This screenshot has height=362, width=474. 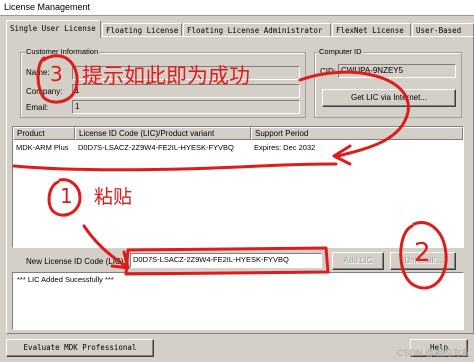 I want to click on title-bar: License Management, so click(x=237, y=8).